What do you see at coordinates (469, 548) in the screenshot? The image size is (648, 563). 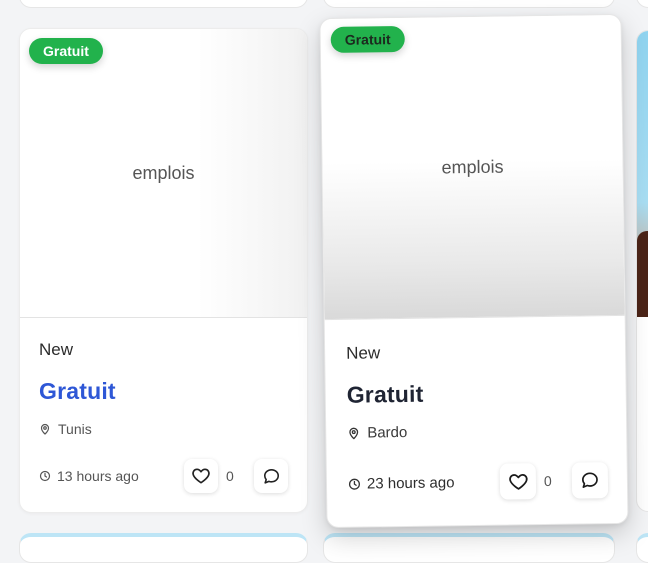 I see `card-partial-bottom-middle` at bounding box center [469, 548].